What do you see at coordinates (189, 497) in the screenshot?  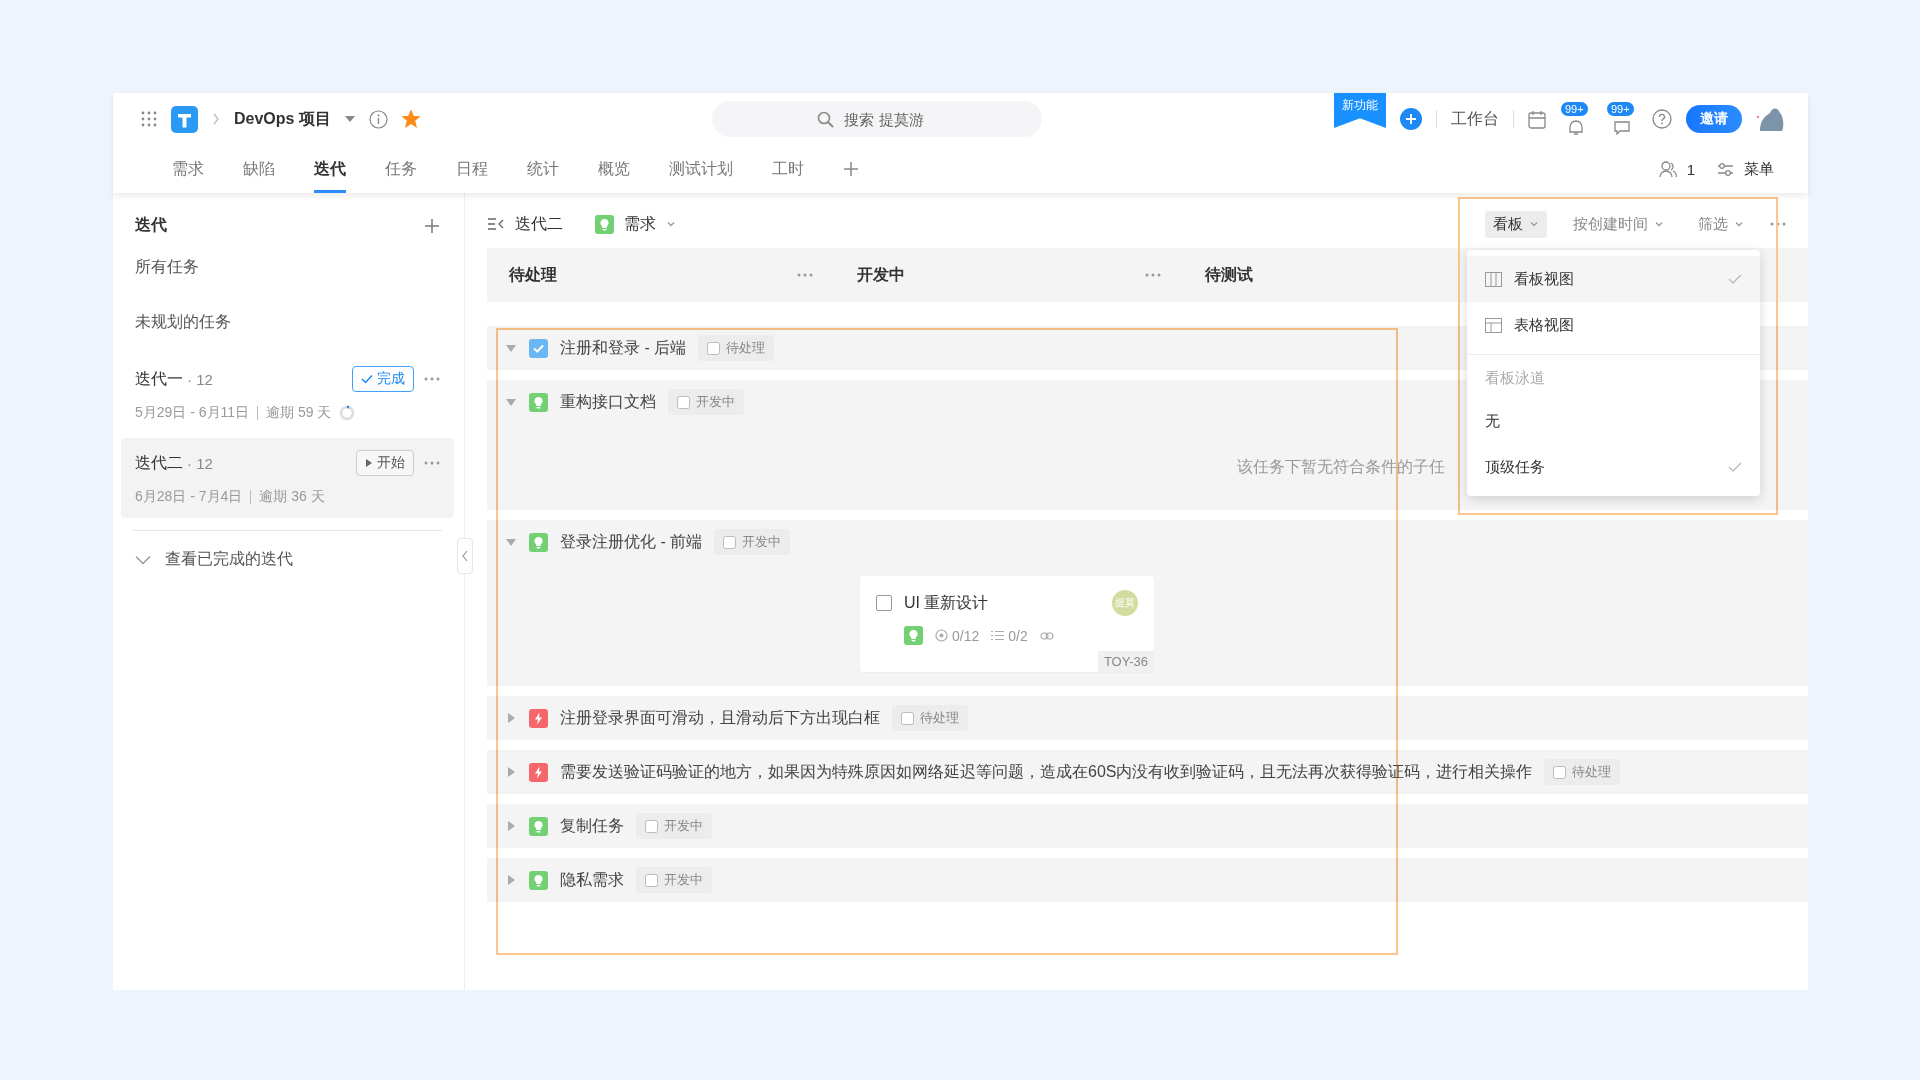 I see `iteration-dates: 6月28日 - 7月4日` at bounding box center [189, 497].